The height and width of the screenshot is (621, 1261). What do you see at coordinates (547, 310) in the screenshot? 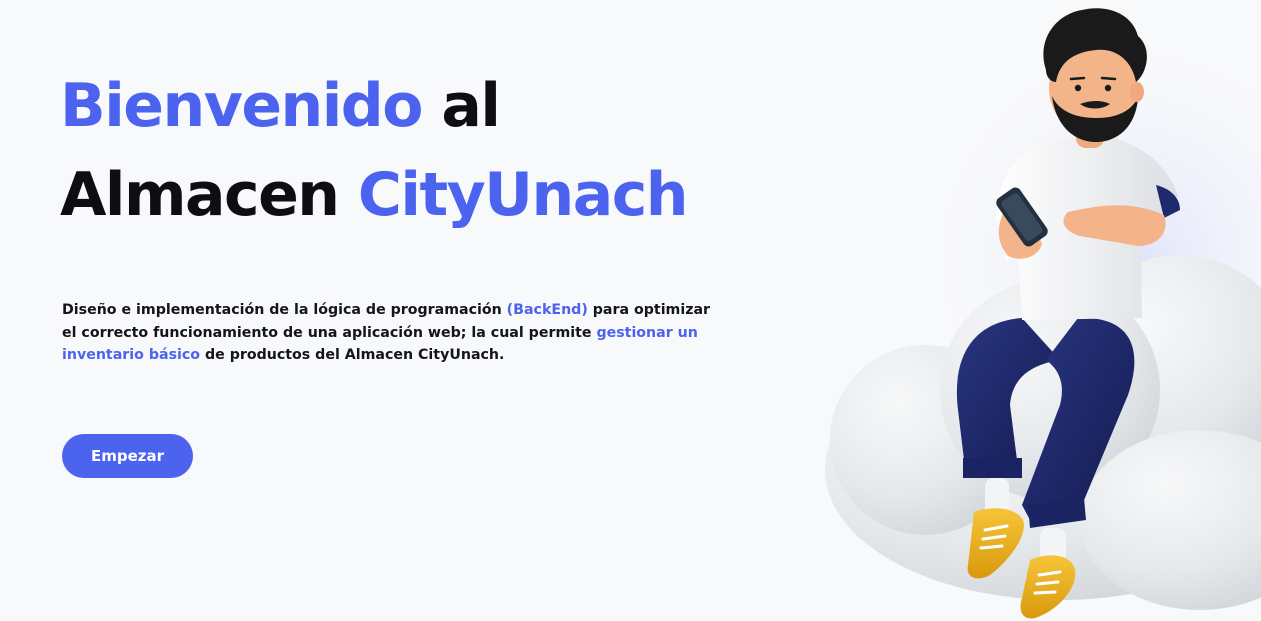
I see `backend-link: (BackEnd)` at bounding box center [547, 310].